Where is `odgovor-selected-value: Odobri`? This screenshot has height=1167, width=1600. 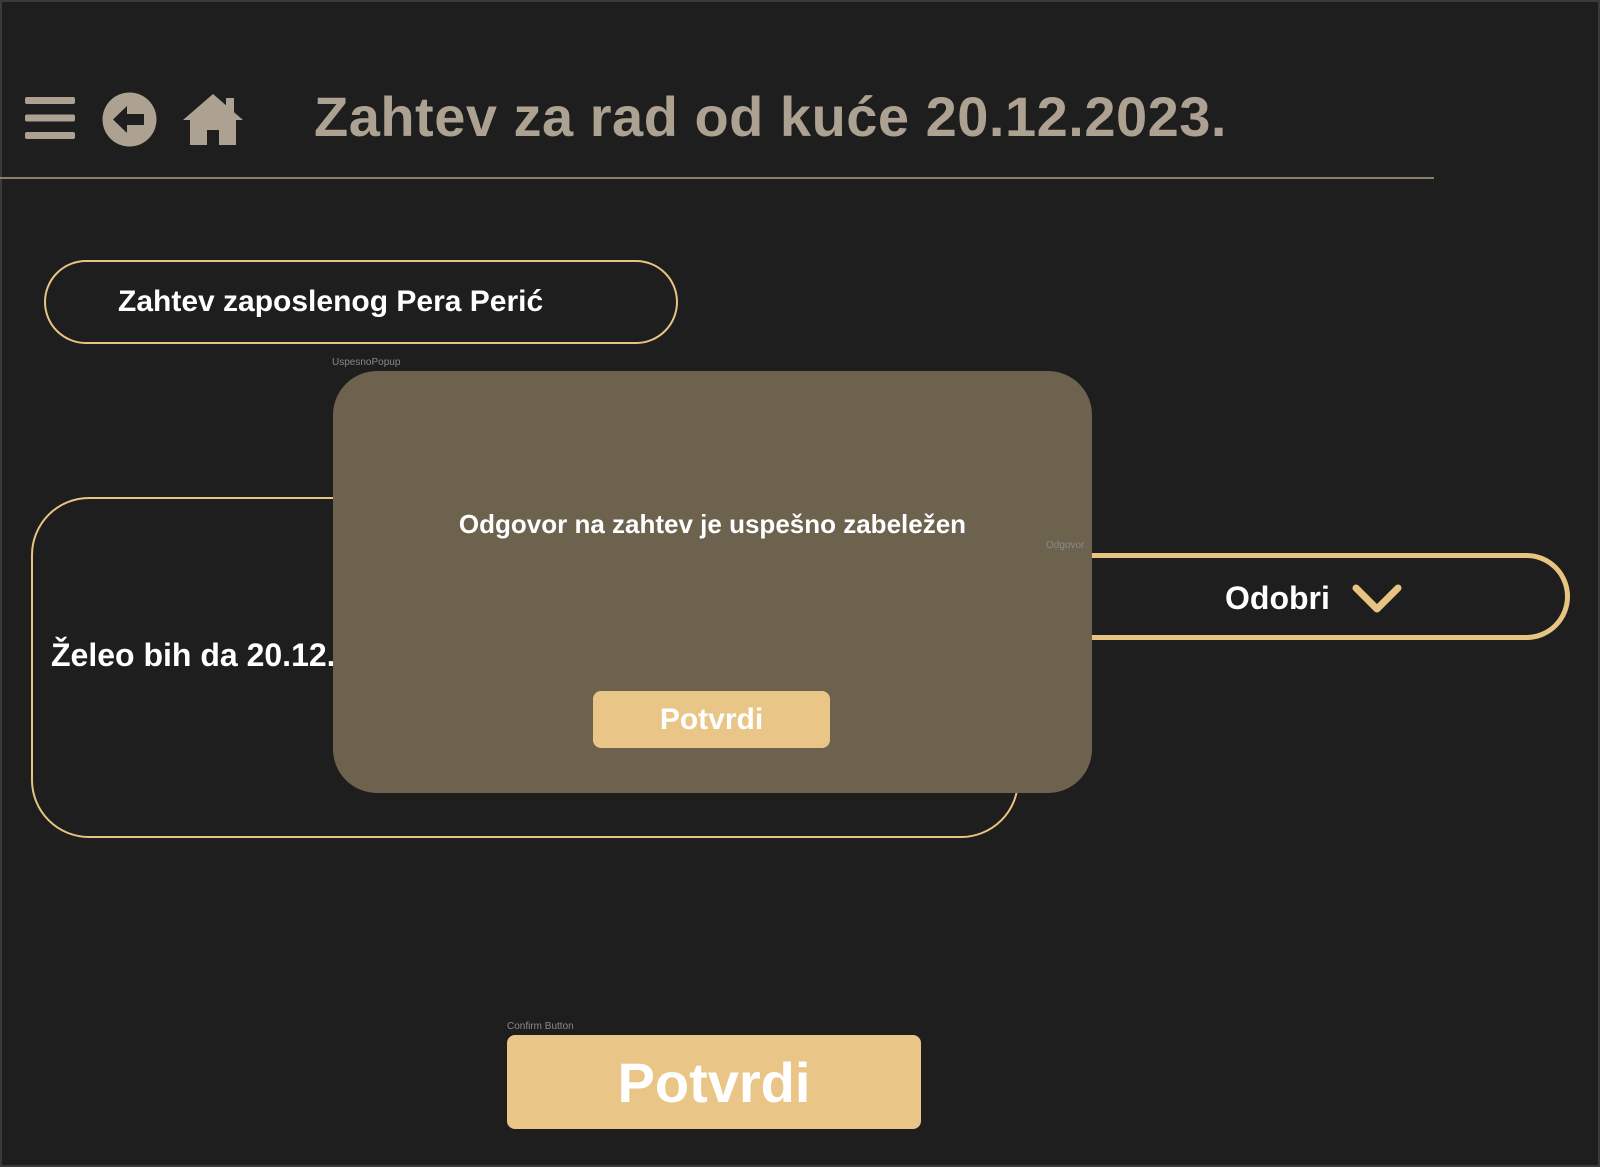
odgovor-selected-value: Odobri is located at coordinates (1277, 598).